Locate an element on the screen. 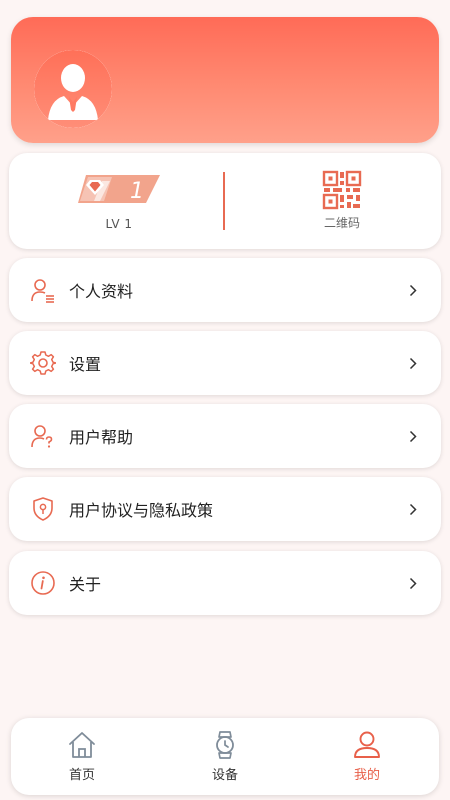 This screenshot has width=450, height=800. bottom-tab-bar: 首页 设备 我的 is located at coordinates (225, 756).